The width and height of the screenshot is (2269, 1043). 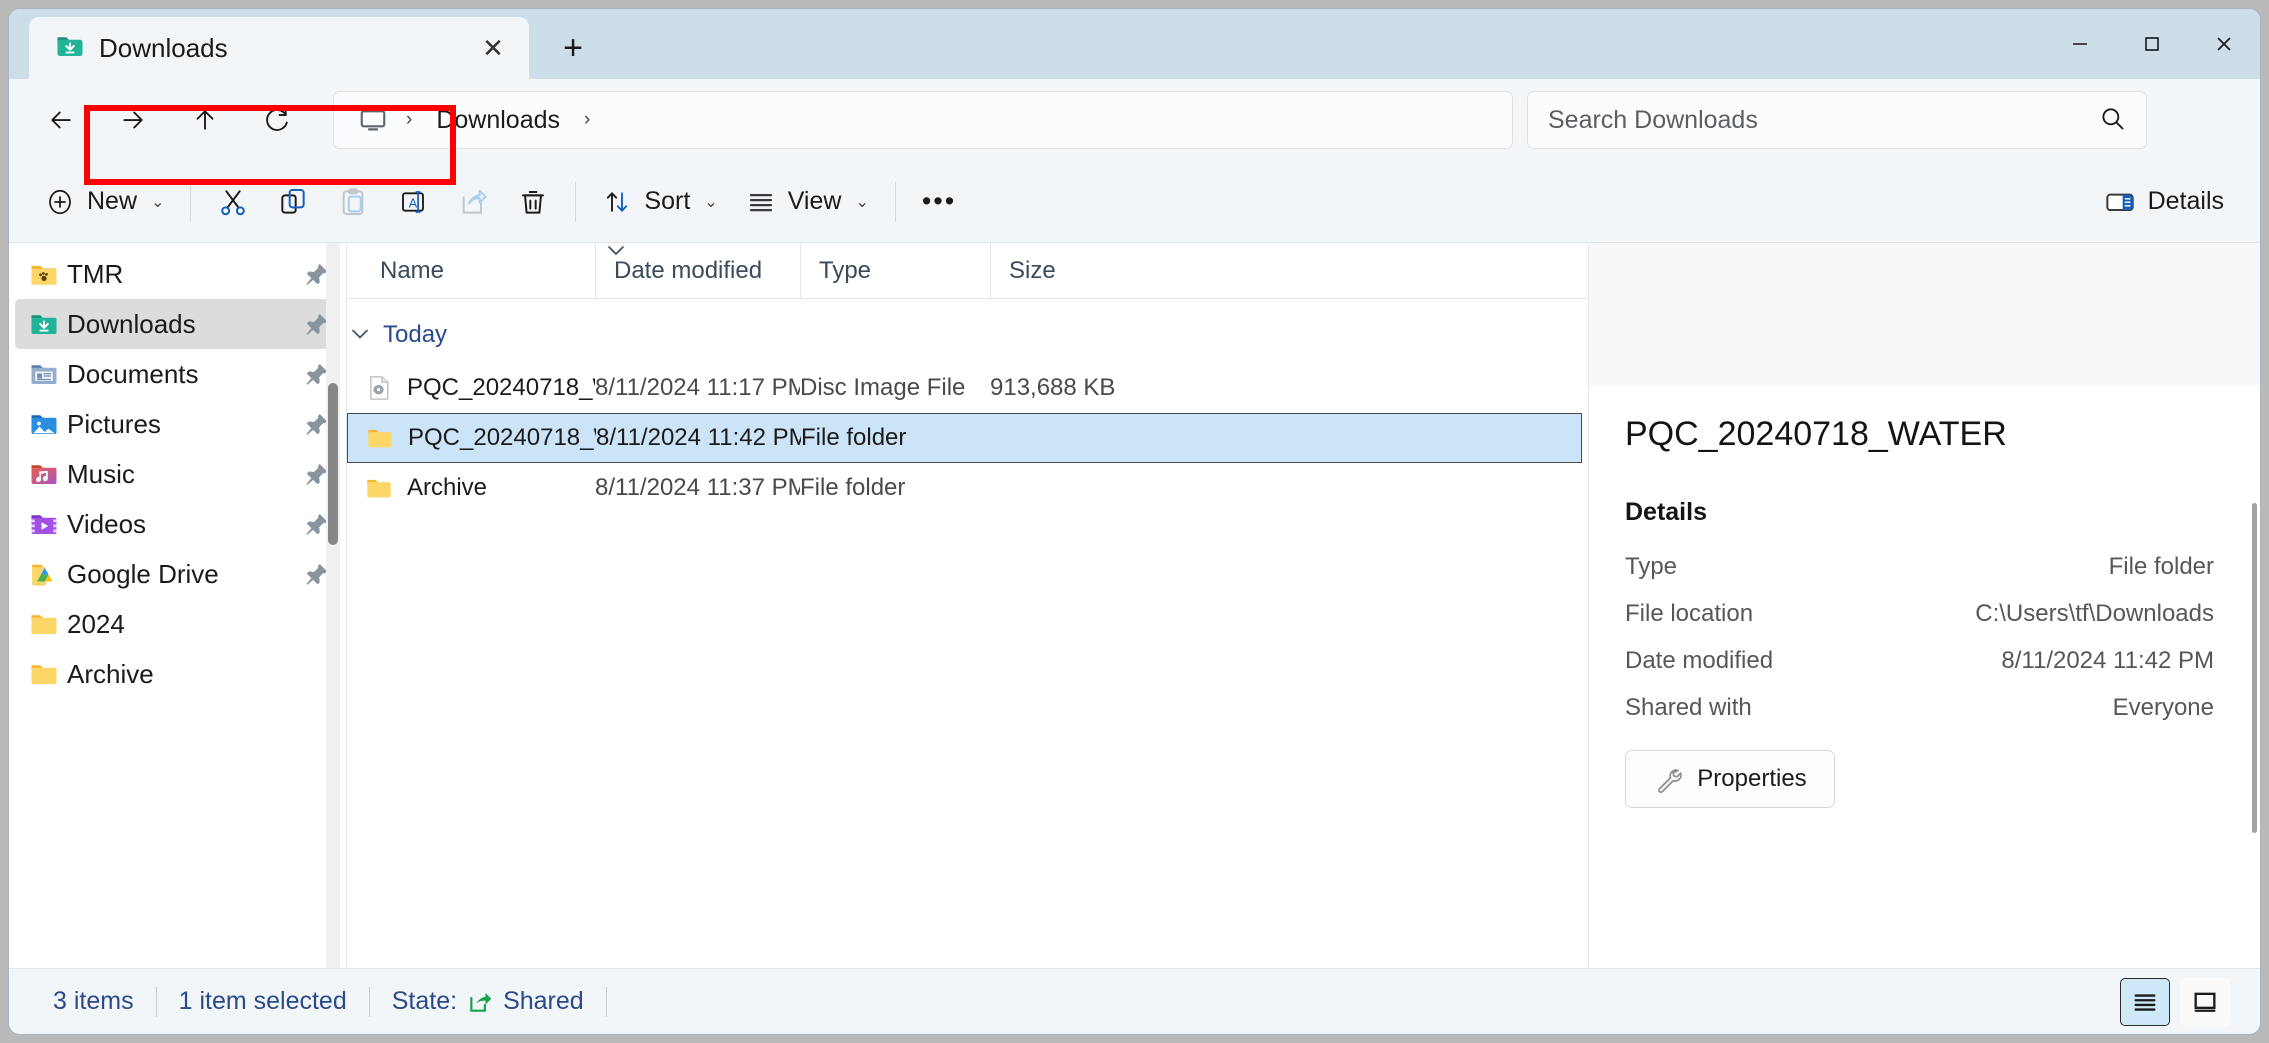 What do you see at coordinates (2112, 120) in the screenshot?
I see `search-icon` at bounding box center [2112, 120].